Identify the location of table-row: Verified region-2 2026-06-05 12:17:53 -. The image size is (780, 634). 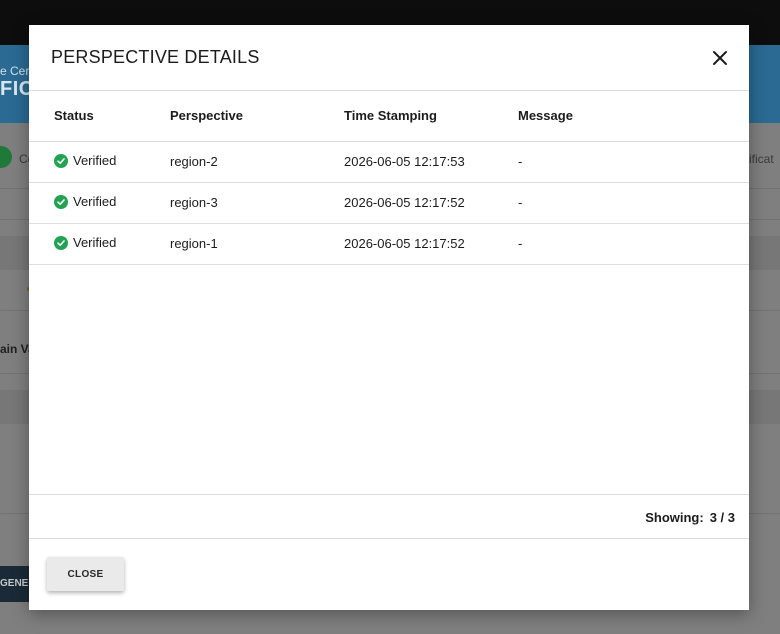
(389, 162).